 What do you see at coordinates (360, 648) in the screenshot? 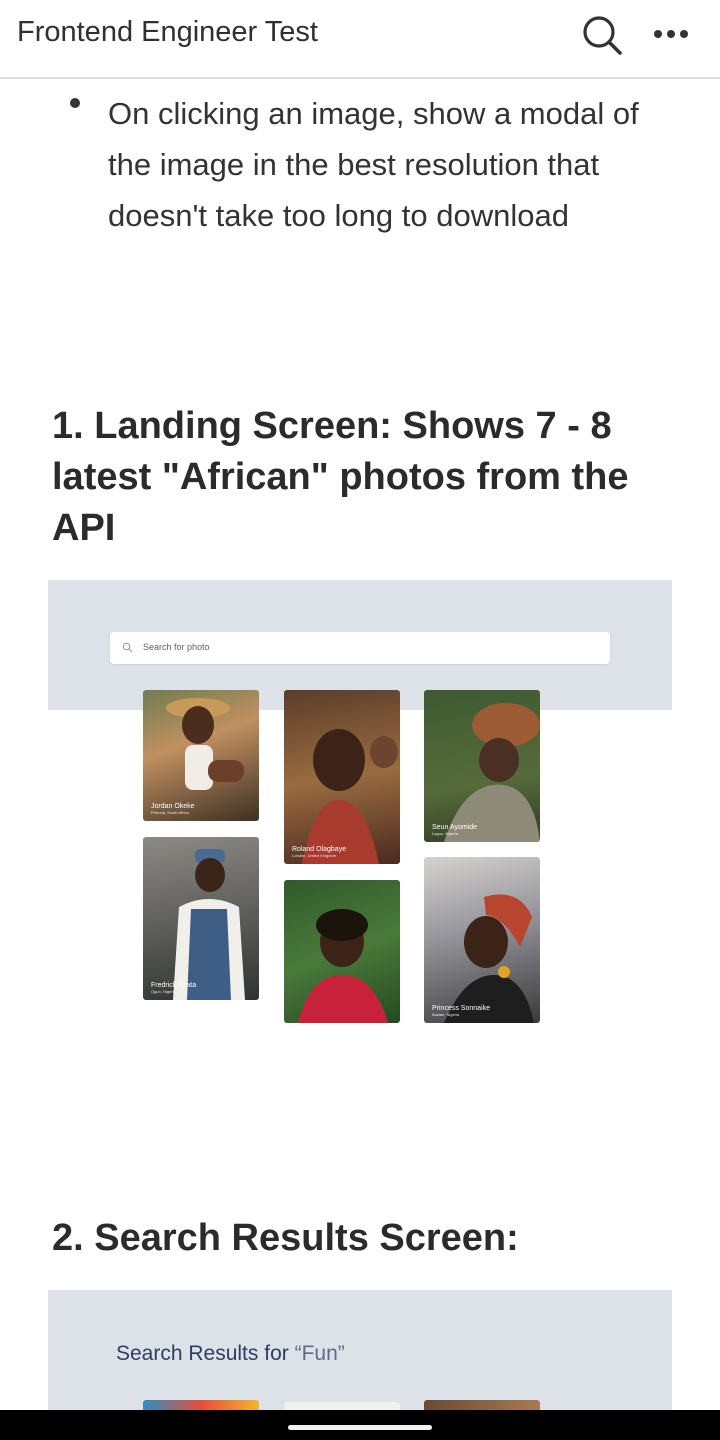
I see `mockup-search-box: Search for photo` at bounding box center [360, 648].